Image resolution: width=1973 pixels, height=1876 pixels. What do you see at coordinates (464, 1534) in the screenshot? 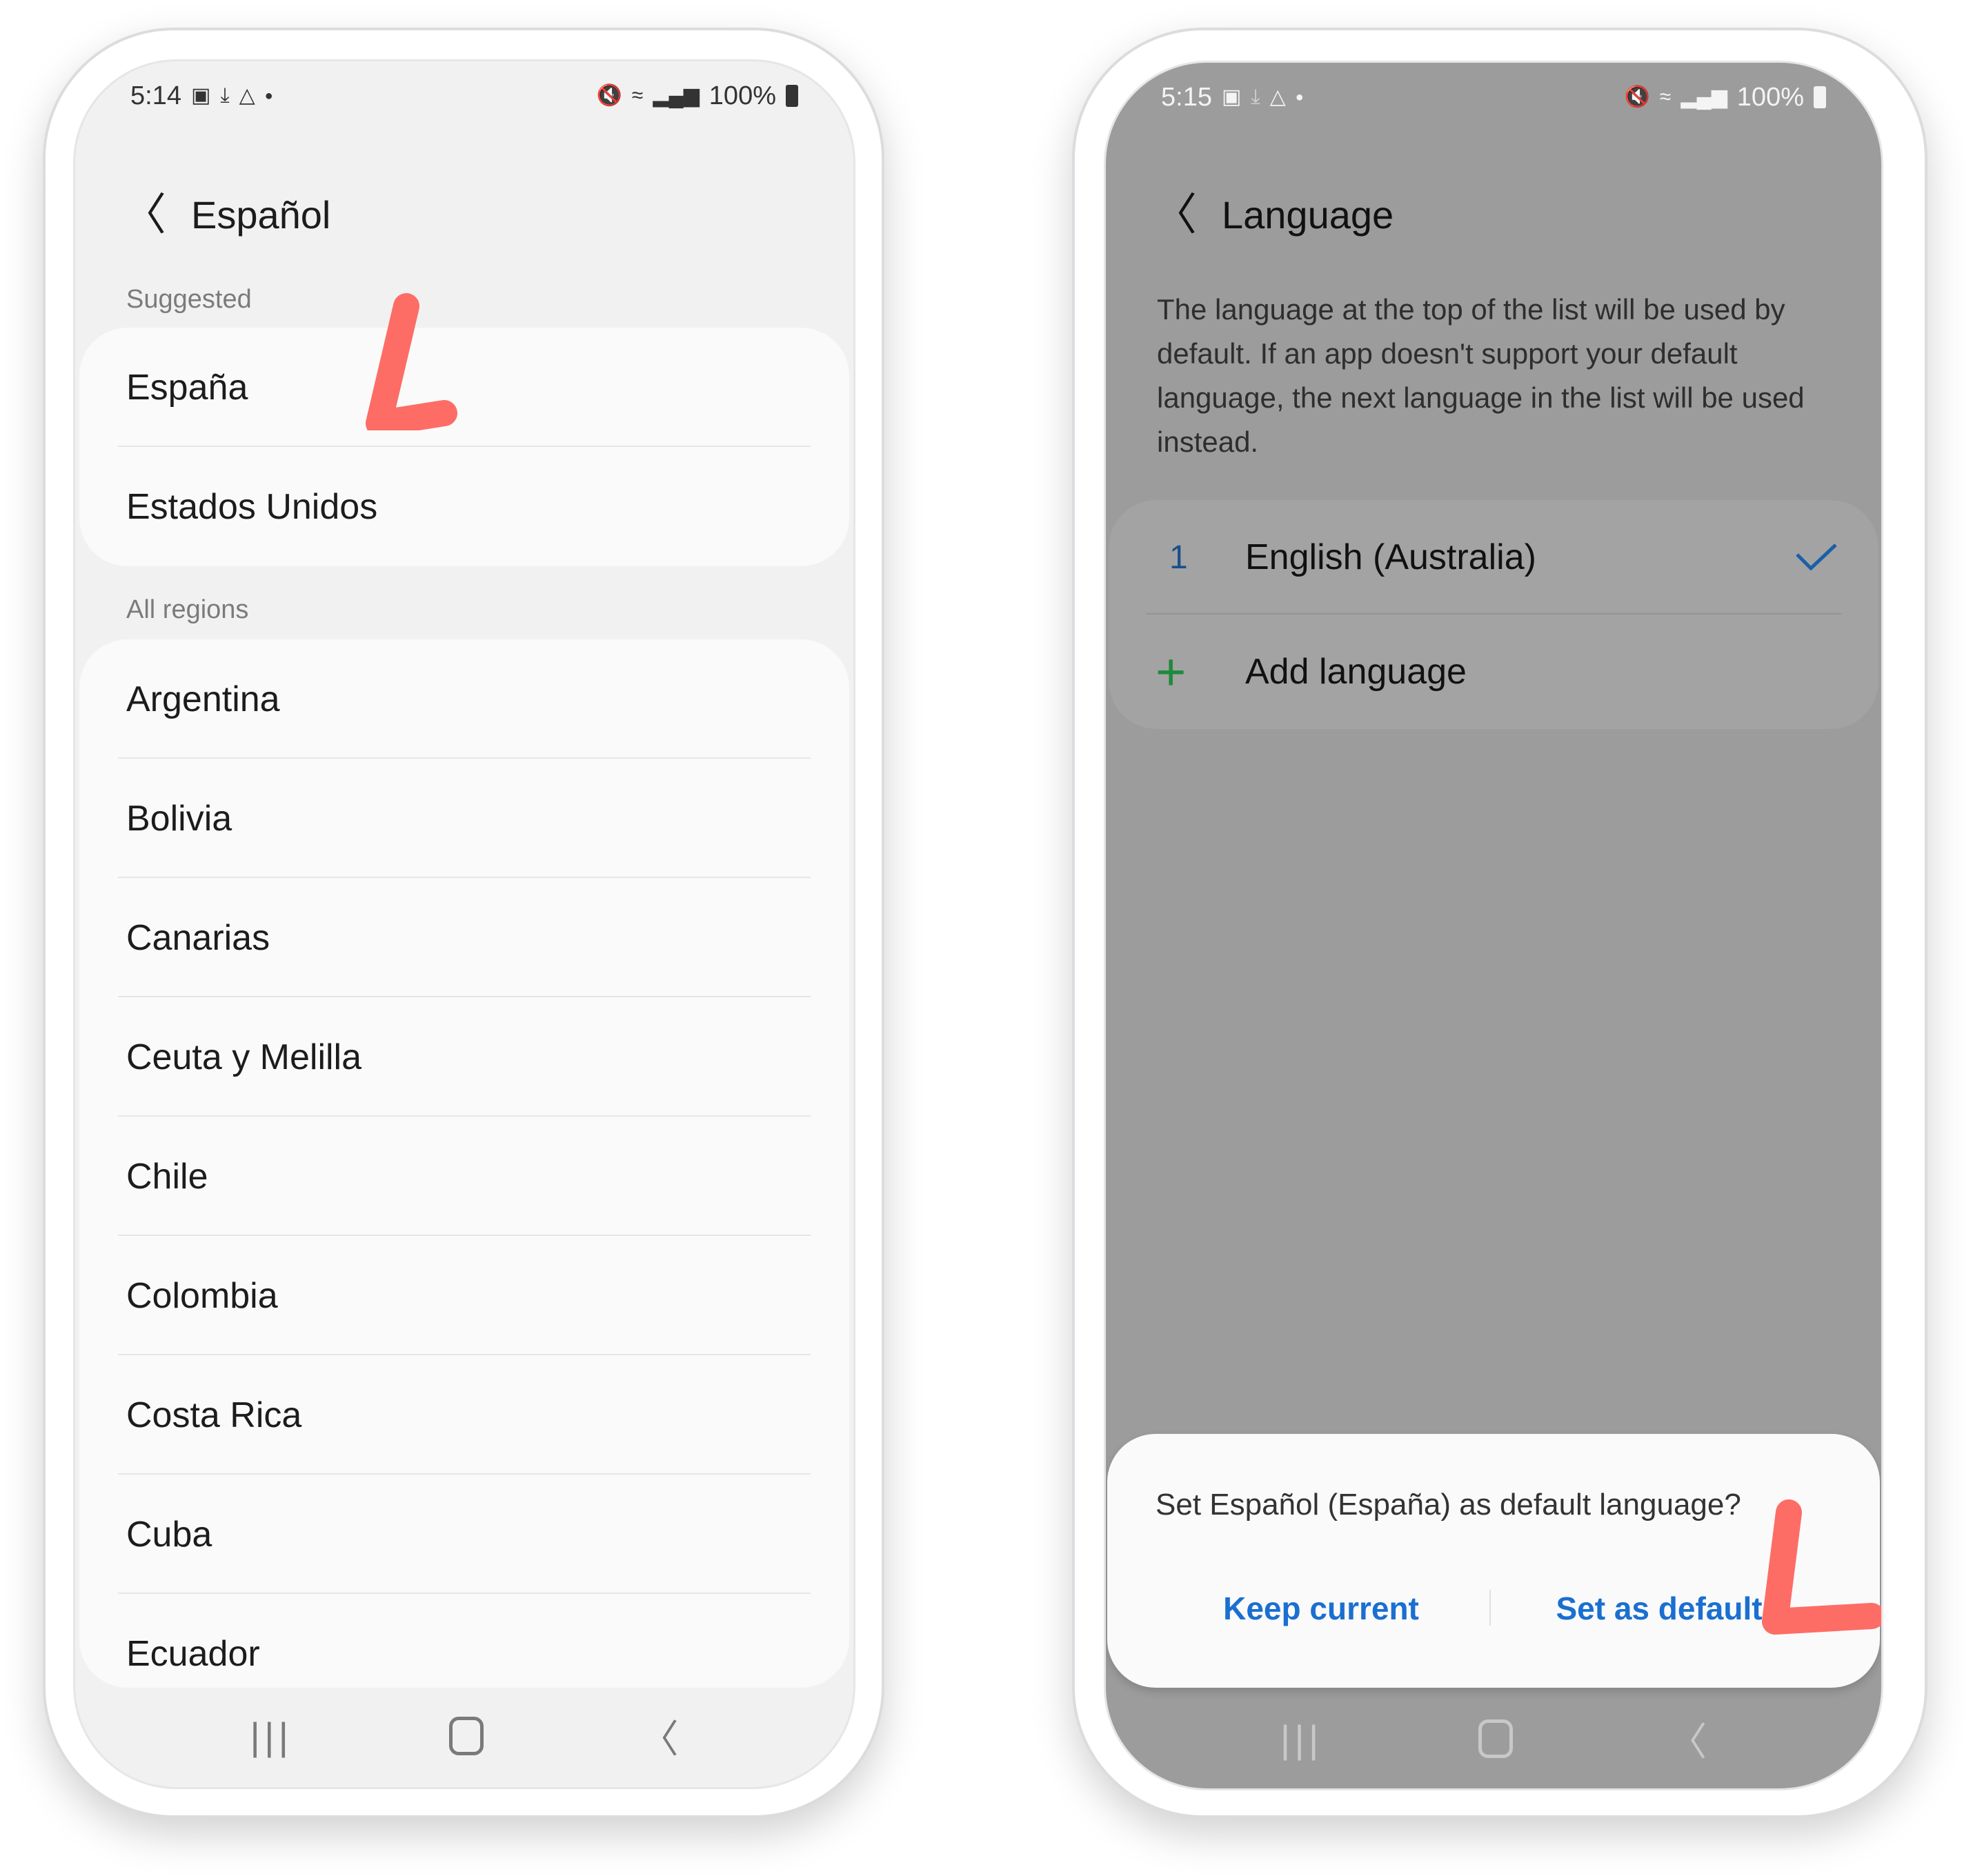
I see `list-item: Cuba` at bounding box center [464, 1534].